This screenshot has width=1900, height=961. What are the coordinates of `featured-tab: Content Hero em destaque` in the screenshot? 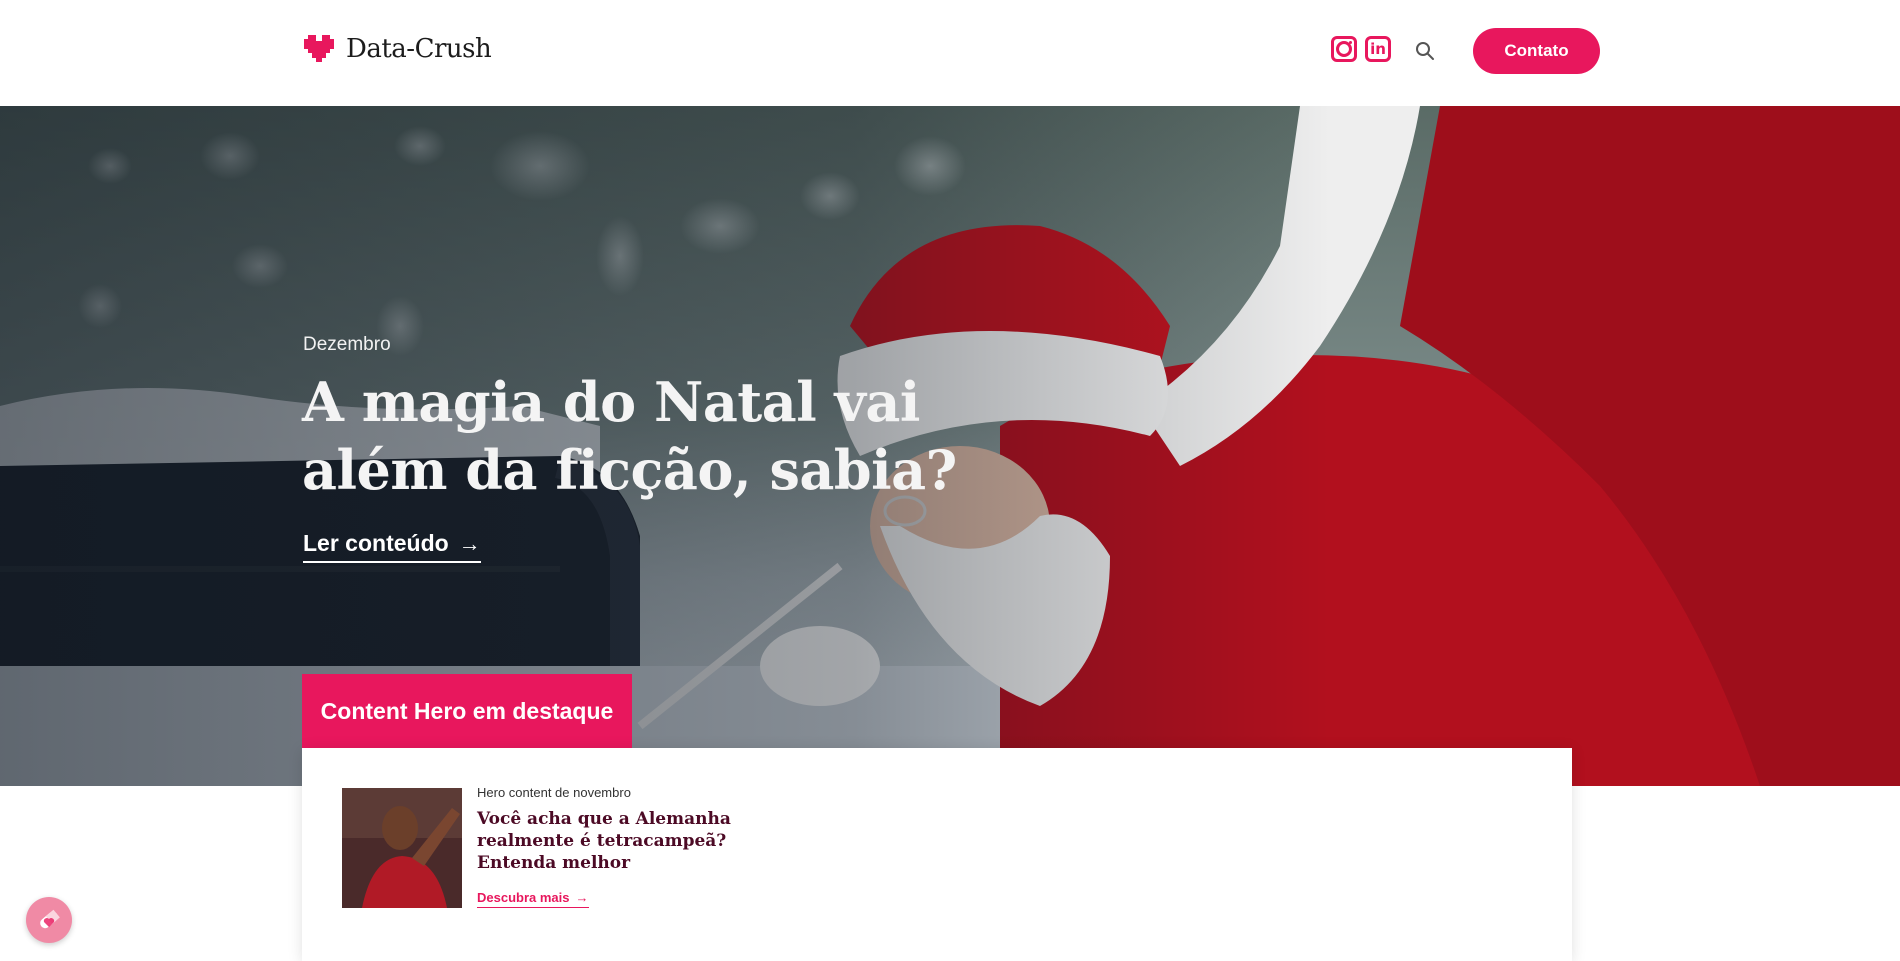 It's located at (467, 711).